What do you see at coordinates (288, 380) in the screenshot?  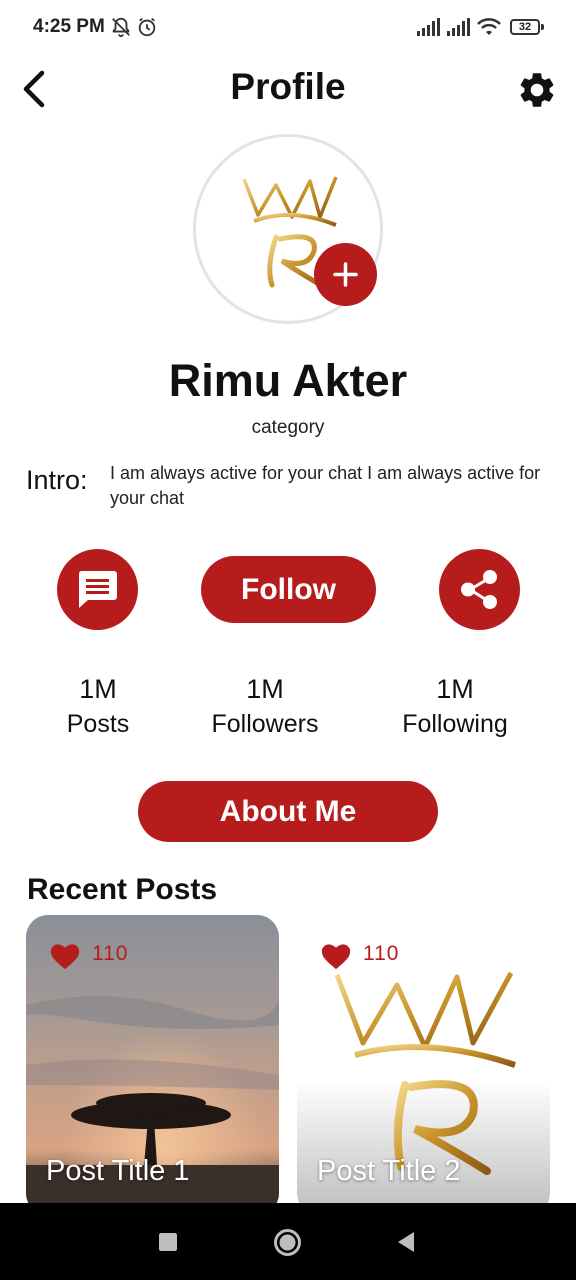 I see `profile-name: Rimu Akter` at bounding box center [288, 380].